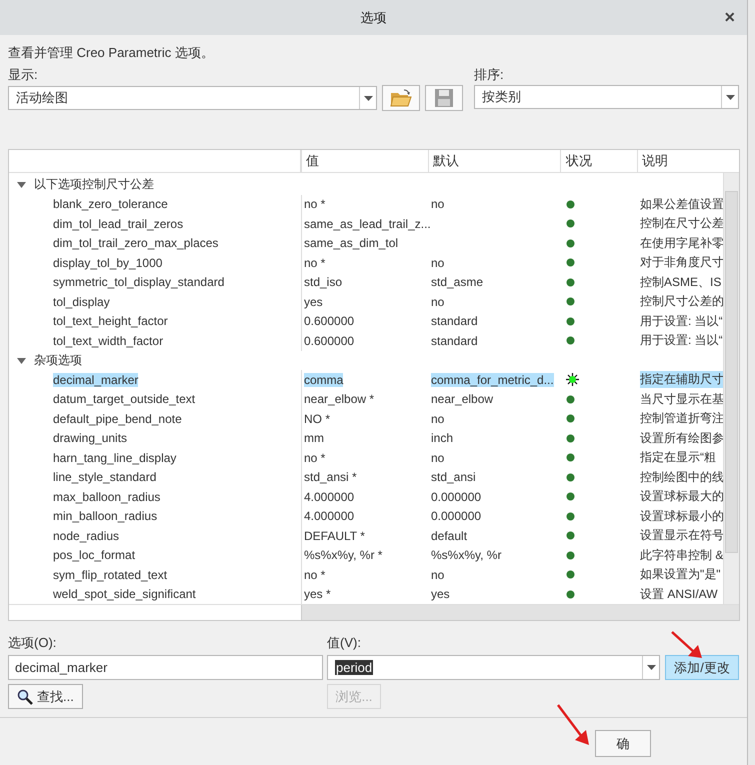  I want to click on save-button, so click(444, 98).